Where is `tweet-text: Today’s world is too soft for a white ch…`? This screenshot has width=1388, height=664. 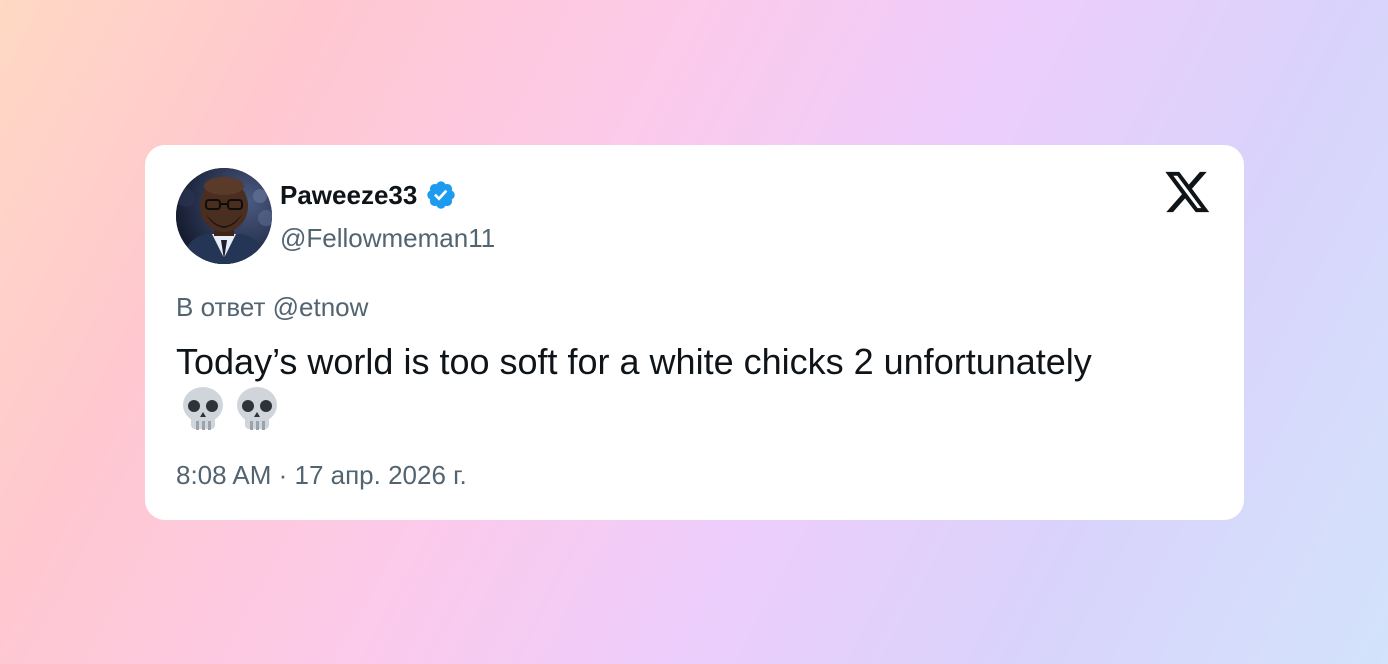 tweet-text: Today’s world is too soft for a white ch… is located at coordinates (634, 361).